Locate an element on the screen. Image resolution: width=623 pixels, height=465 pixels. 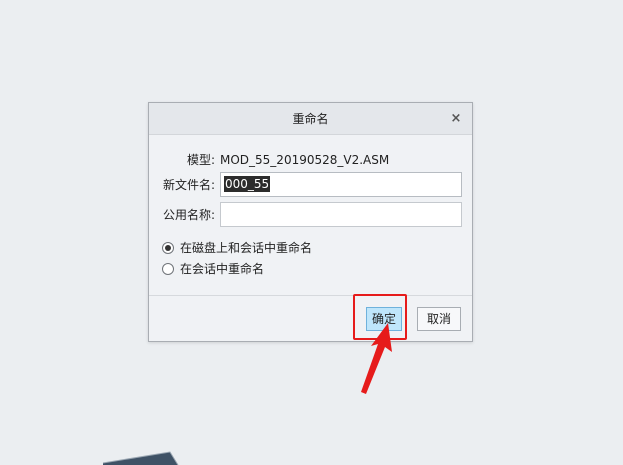
new-name-label: 新文件名: is located at coordinates (188, 185).